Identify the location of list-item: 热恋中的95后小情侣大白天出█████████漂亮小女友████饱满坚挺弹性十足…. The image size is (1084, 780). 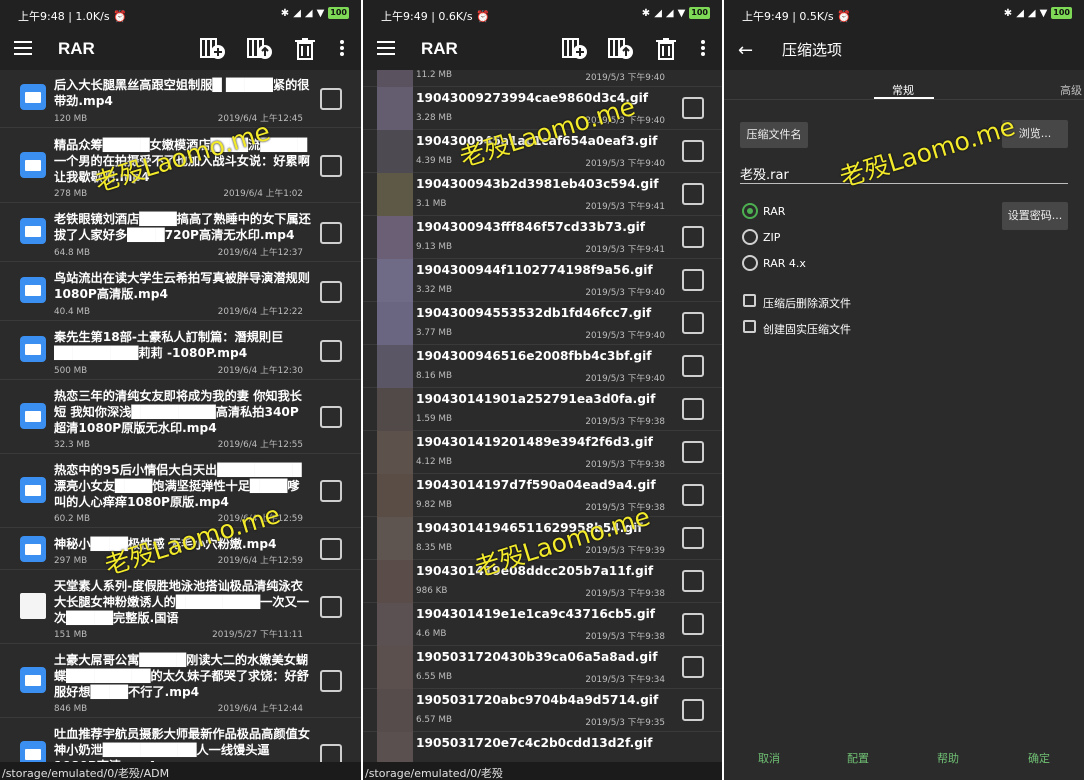
(180, 491).